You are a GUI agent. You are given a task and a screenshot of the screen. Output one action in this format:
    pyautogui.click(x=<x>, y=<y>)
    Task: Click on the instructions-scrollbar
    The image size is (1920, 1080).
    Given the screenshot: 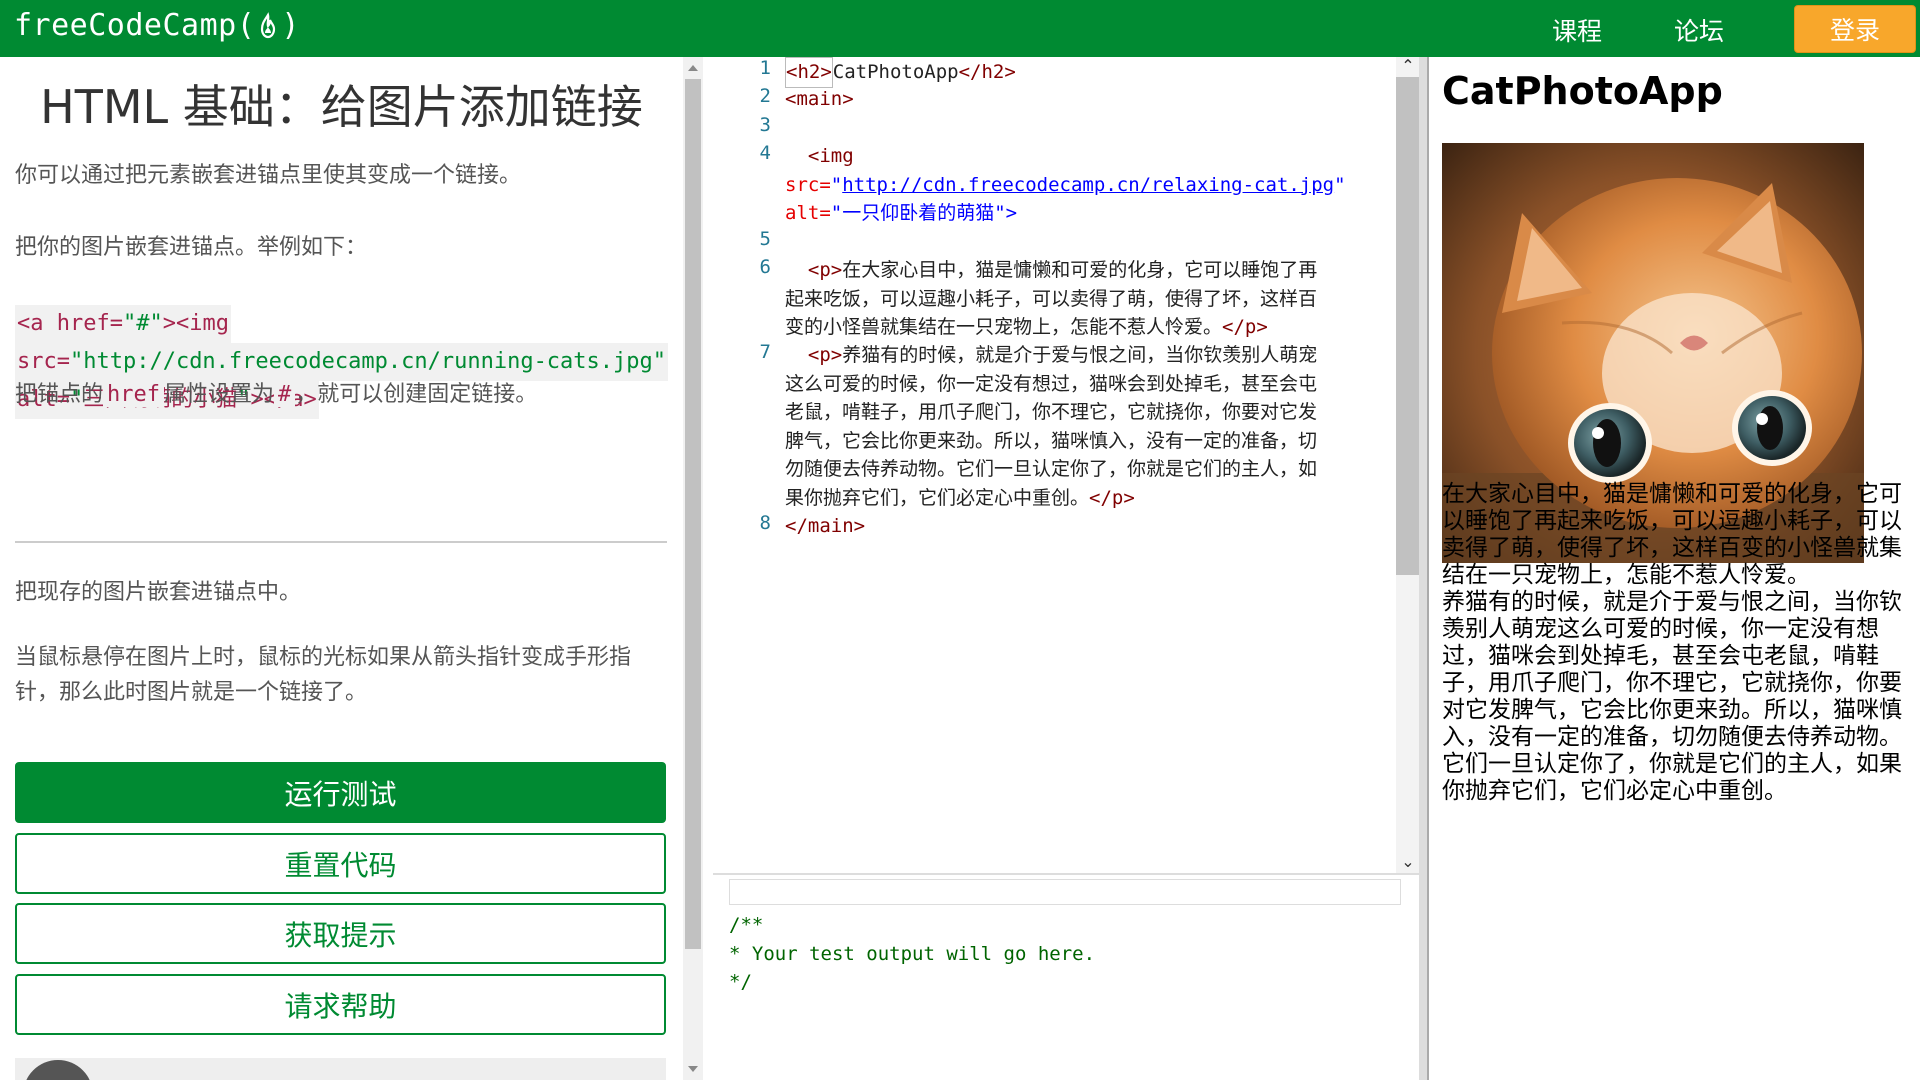 What is the action you would take?
    pyautogui.click(x=693, y=568)
    